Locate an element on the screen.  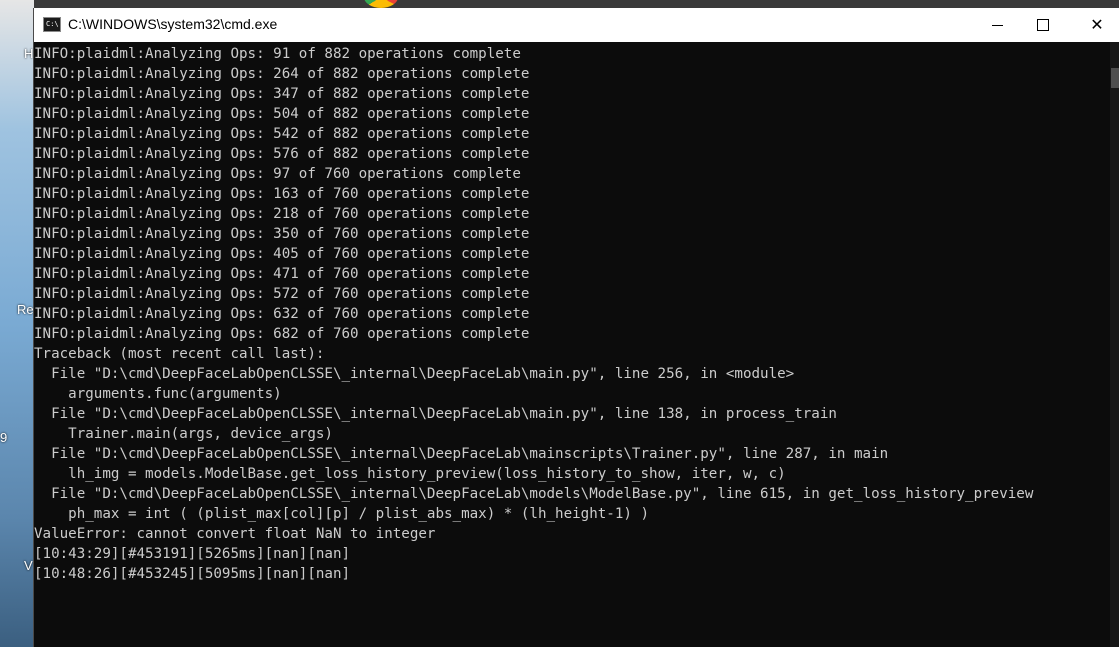
close-button: ✕ is located at coordinates (1096, 25).